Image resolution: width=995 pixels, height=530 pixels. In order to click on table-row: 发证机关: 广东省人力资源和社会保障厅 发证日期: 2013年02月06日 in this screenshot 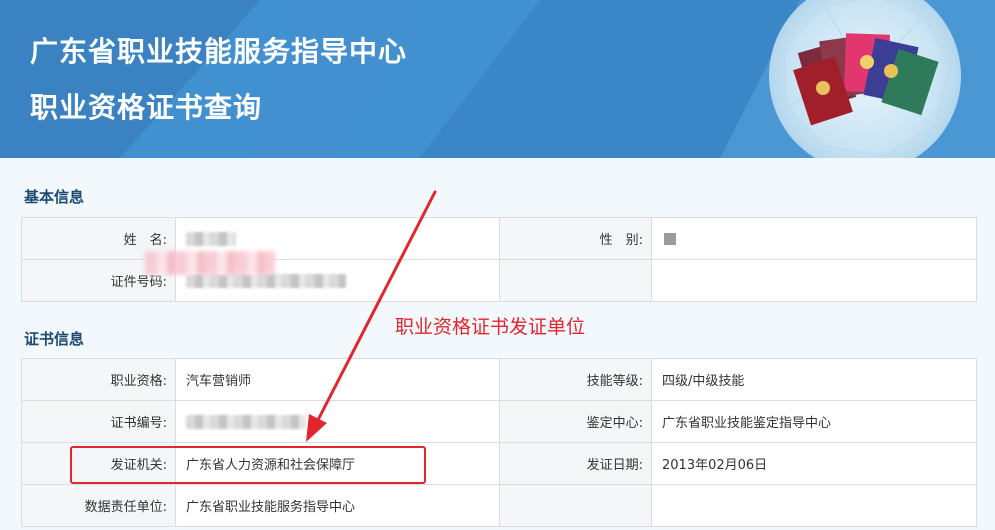, I will do `click(499, 463)`.